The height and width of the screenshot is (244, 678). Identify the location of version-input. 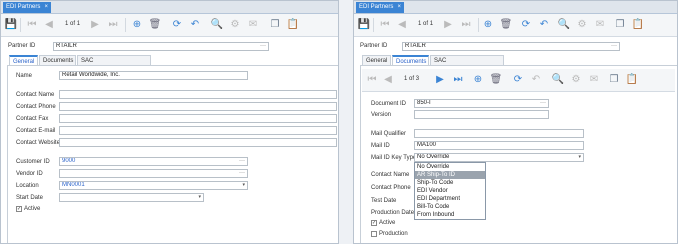
(481, 114).